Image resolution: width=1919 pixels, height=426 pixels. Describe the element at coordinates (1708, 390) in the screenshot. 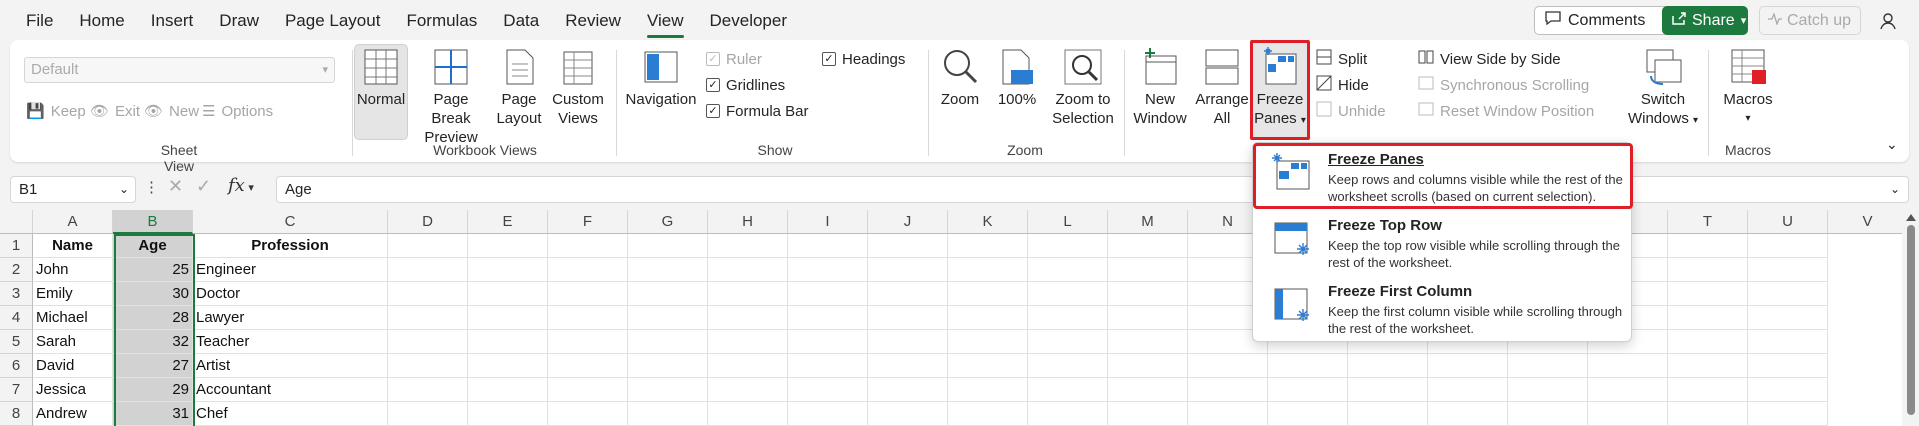

I see `cell-T7` at that location.